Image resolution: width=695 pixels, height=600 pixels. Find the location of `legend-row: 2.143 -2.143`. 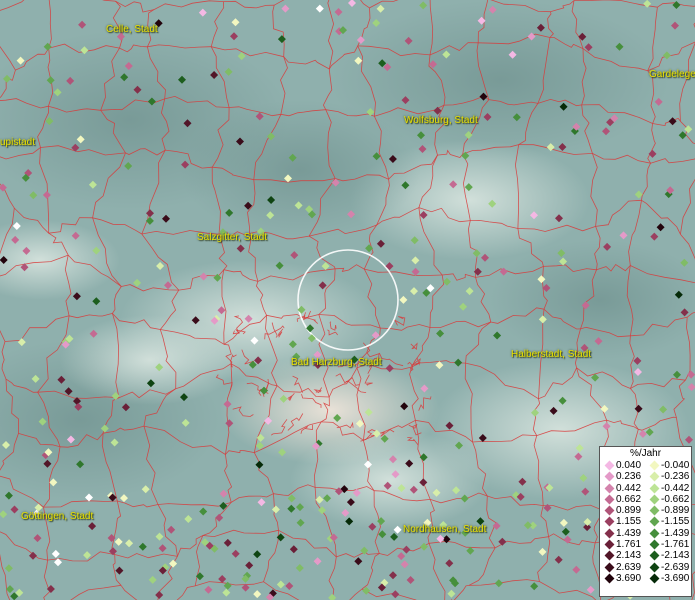

legend-row: 2.143 -2.143 is located at coordinates (645, 555).